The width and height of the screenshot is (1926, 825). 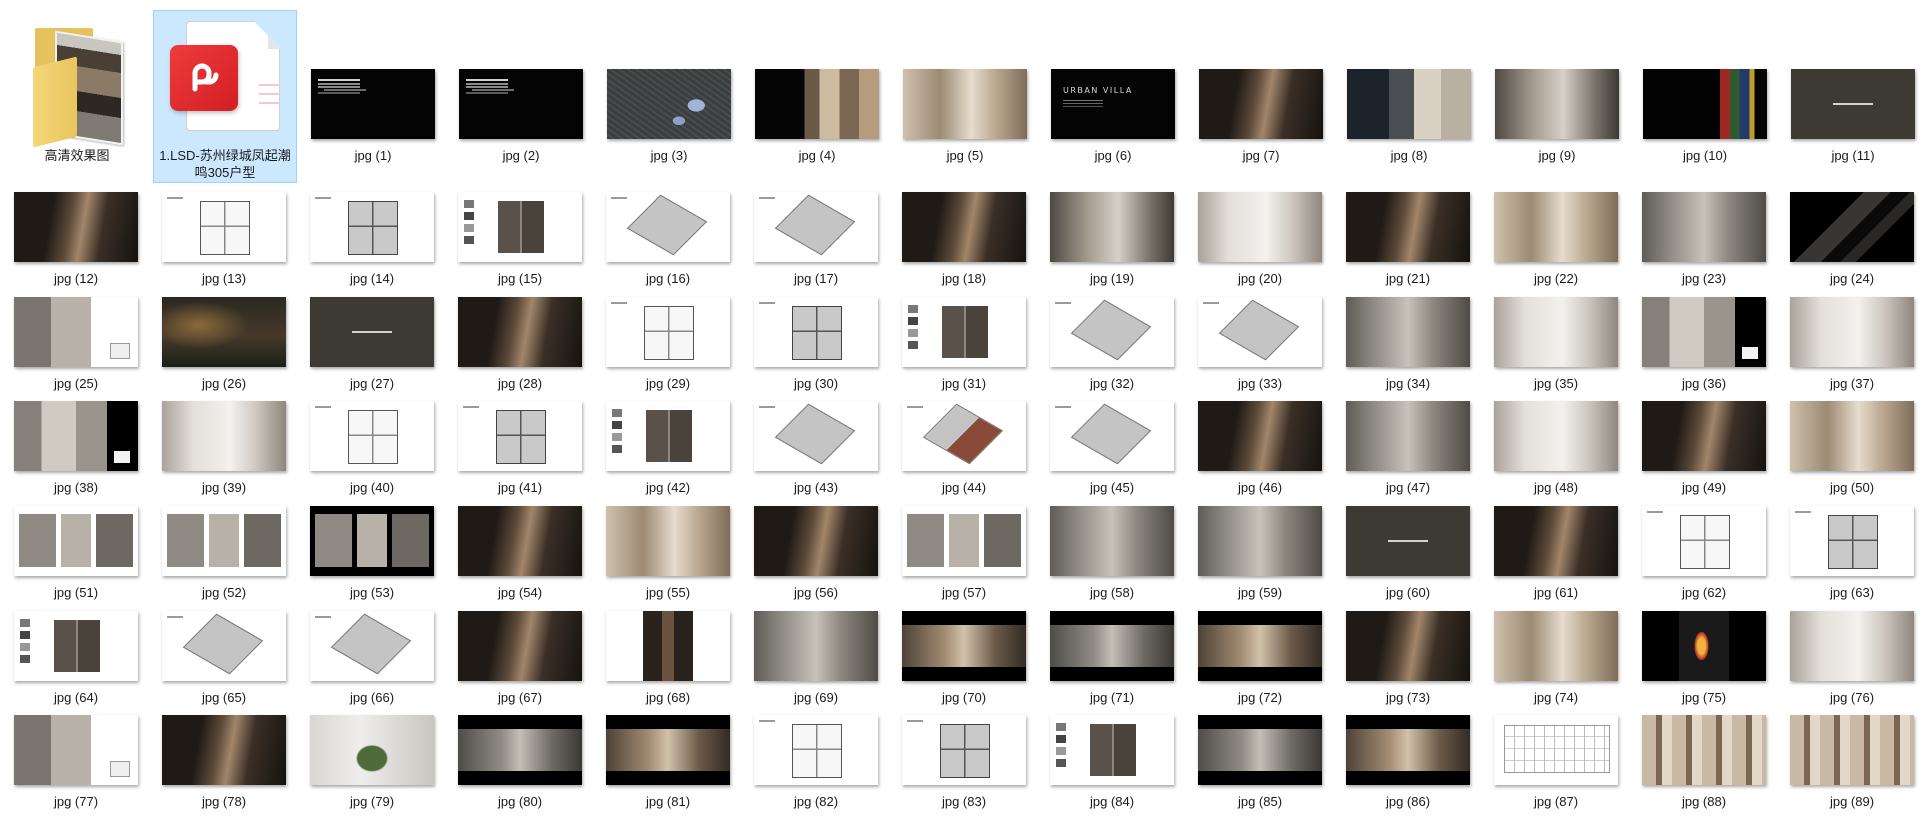 I want to click on image-file-item: jpg (61), so click(x=1556, y=552).